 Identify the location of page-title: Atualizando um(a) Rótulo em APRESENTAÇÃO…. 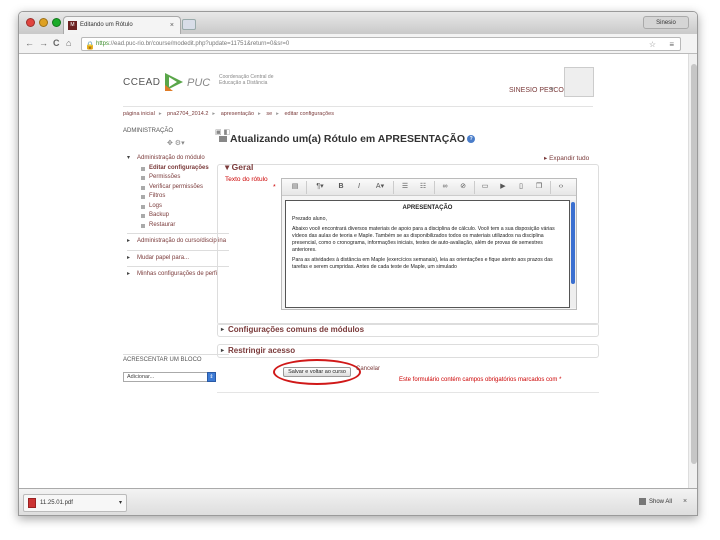
(347, 139).